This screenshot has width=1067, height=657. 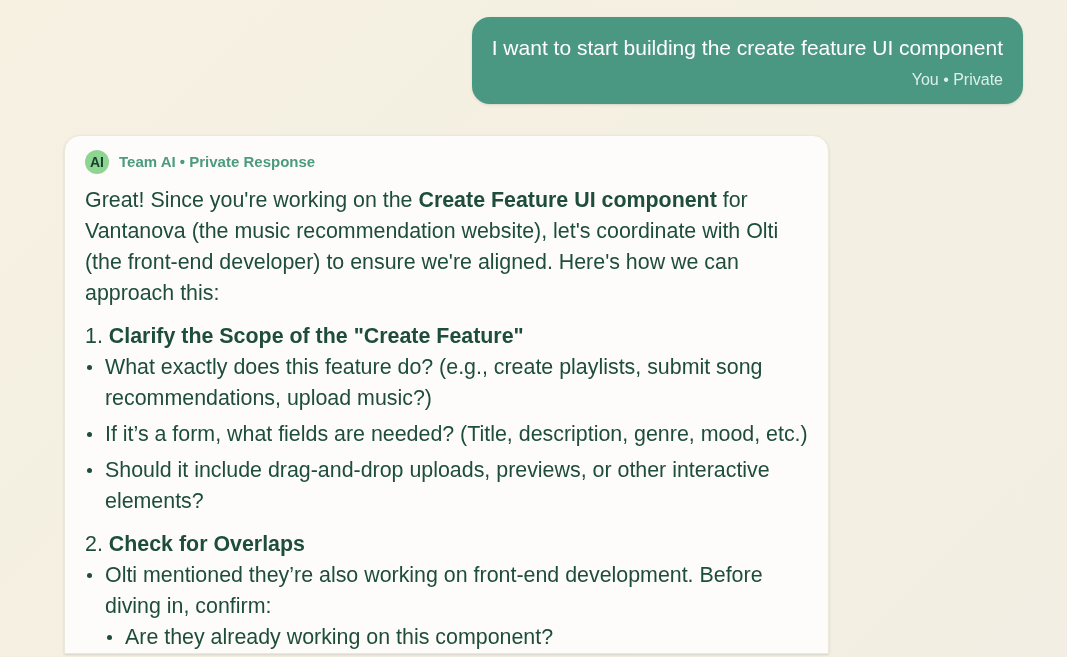 What do you see at coordinates (339, 637) in the screenshot?
I see `list-item-text: Are they already working on this component?` at bounding box center [339, 637].